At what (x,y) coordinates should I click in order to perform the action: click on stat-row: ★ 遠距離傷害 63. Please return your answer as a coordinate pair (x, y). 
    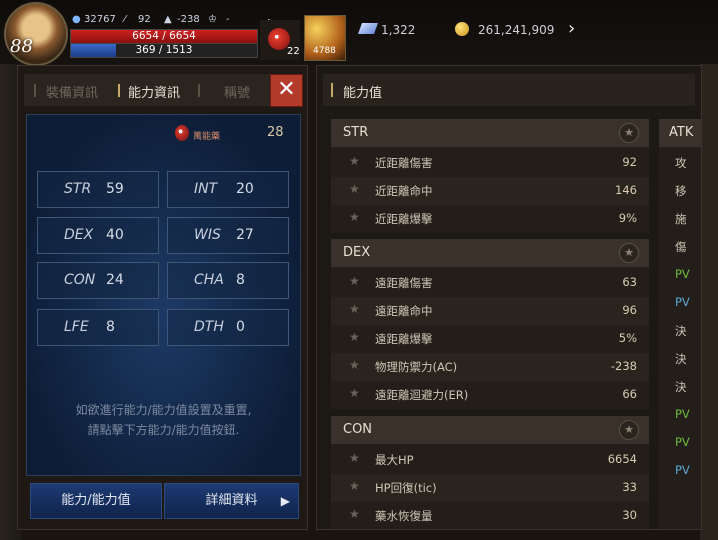
    Looking at the image, I should click on (490, 283).